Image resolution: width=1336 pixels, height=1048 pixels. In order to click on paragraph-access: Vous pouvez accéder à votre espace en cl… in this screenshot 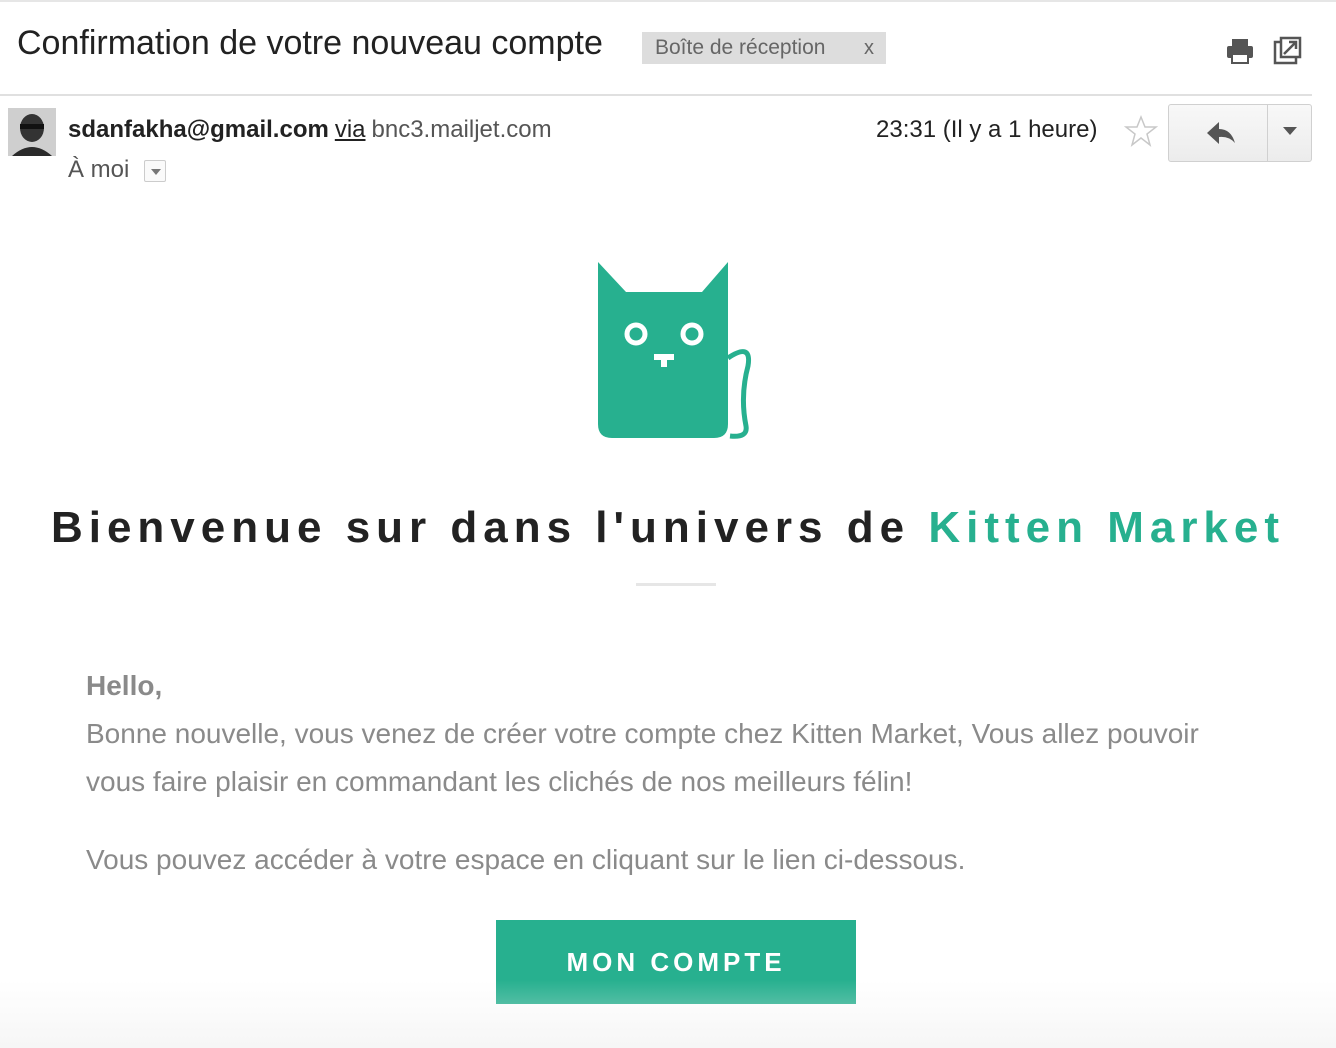, I will do `click(526, 859)`.